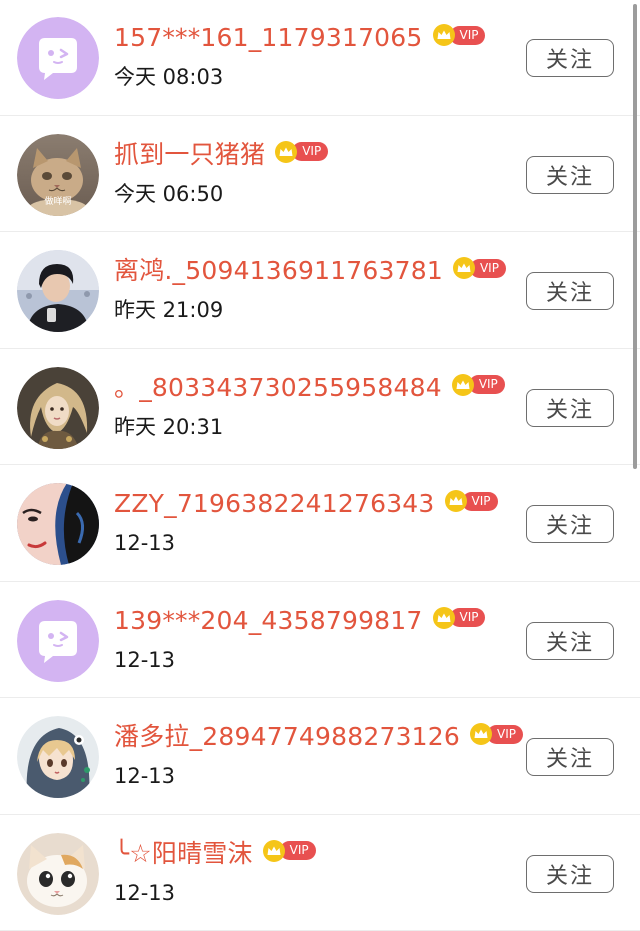 The width and height of the screenshot is (640, 931). I want to click on user-name: 。_803343730255958484, so click(278, 388).